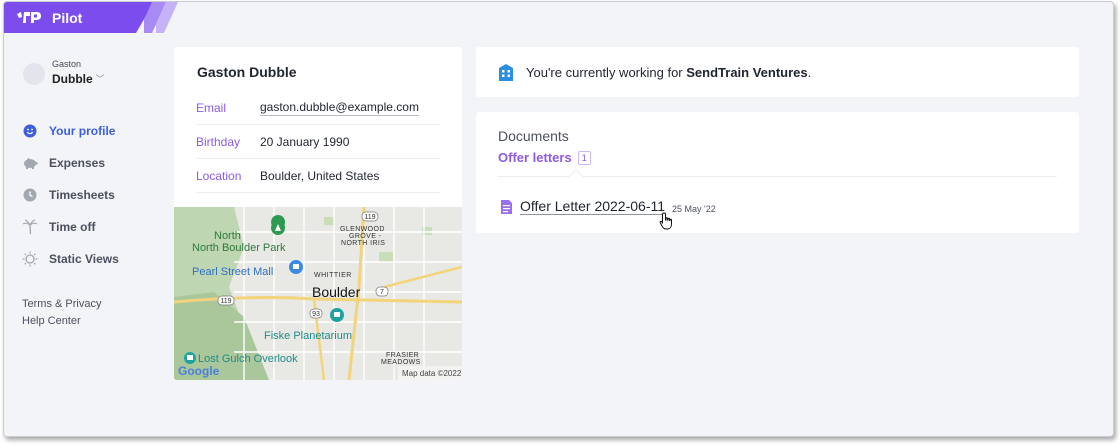  I want to click on map-label-north: North, so click(227, 236).